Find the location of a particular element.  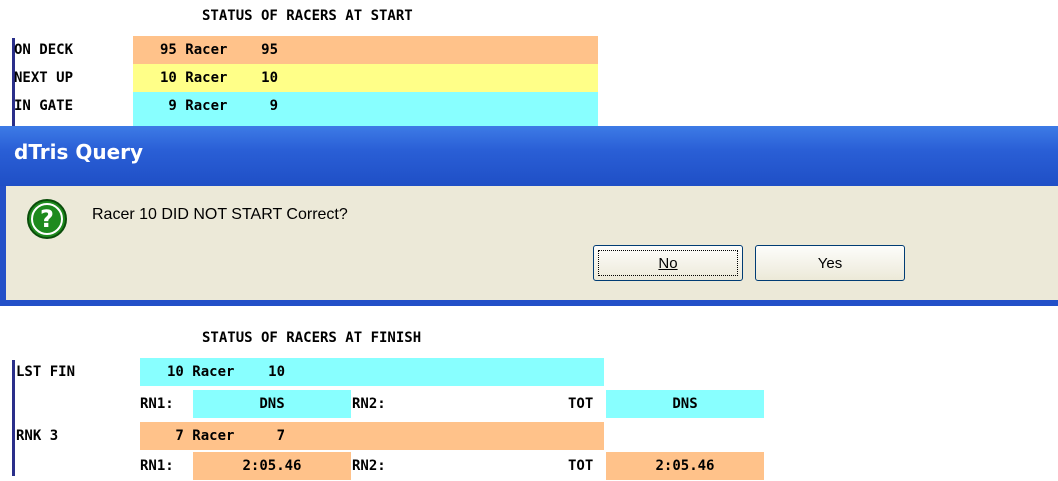

last-finish-label: LST FIN is located at coordinates (46, 372).